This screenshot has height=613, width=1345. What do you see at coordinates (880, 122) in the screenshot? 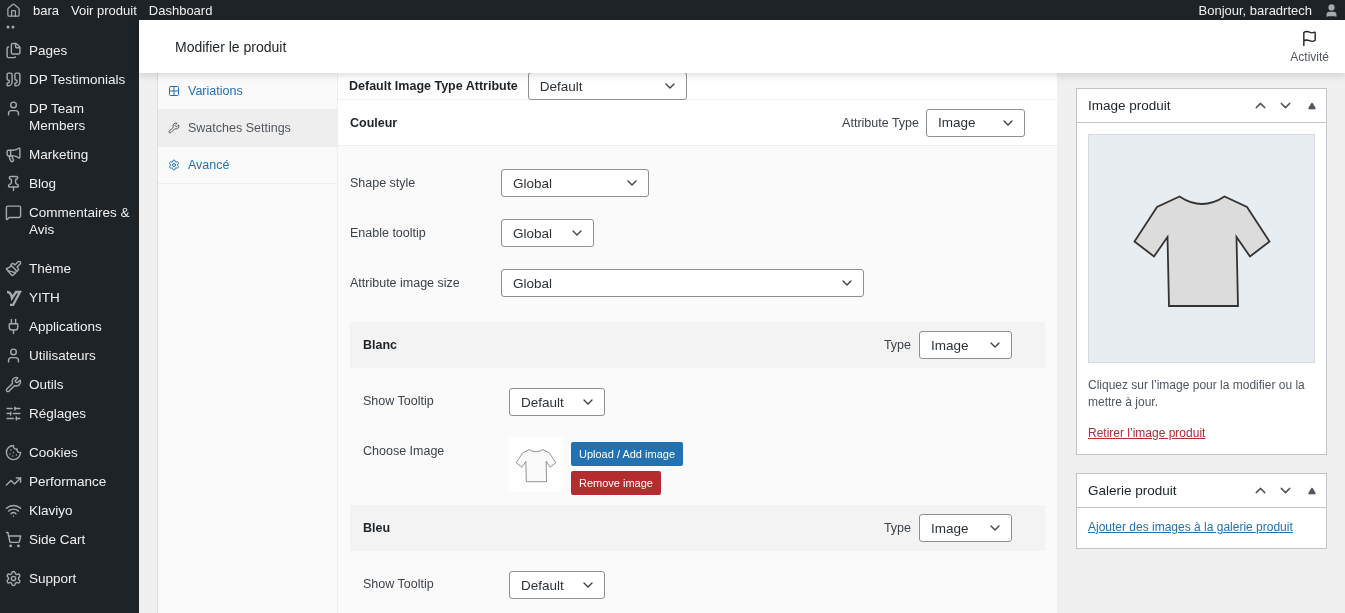
I see `field-label: Attribute Type` at bounding box center [880, 122].